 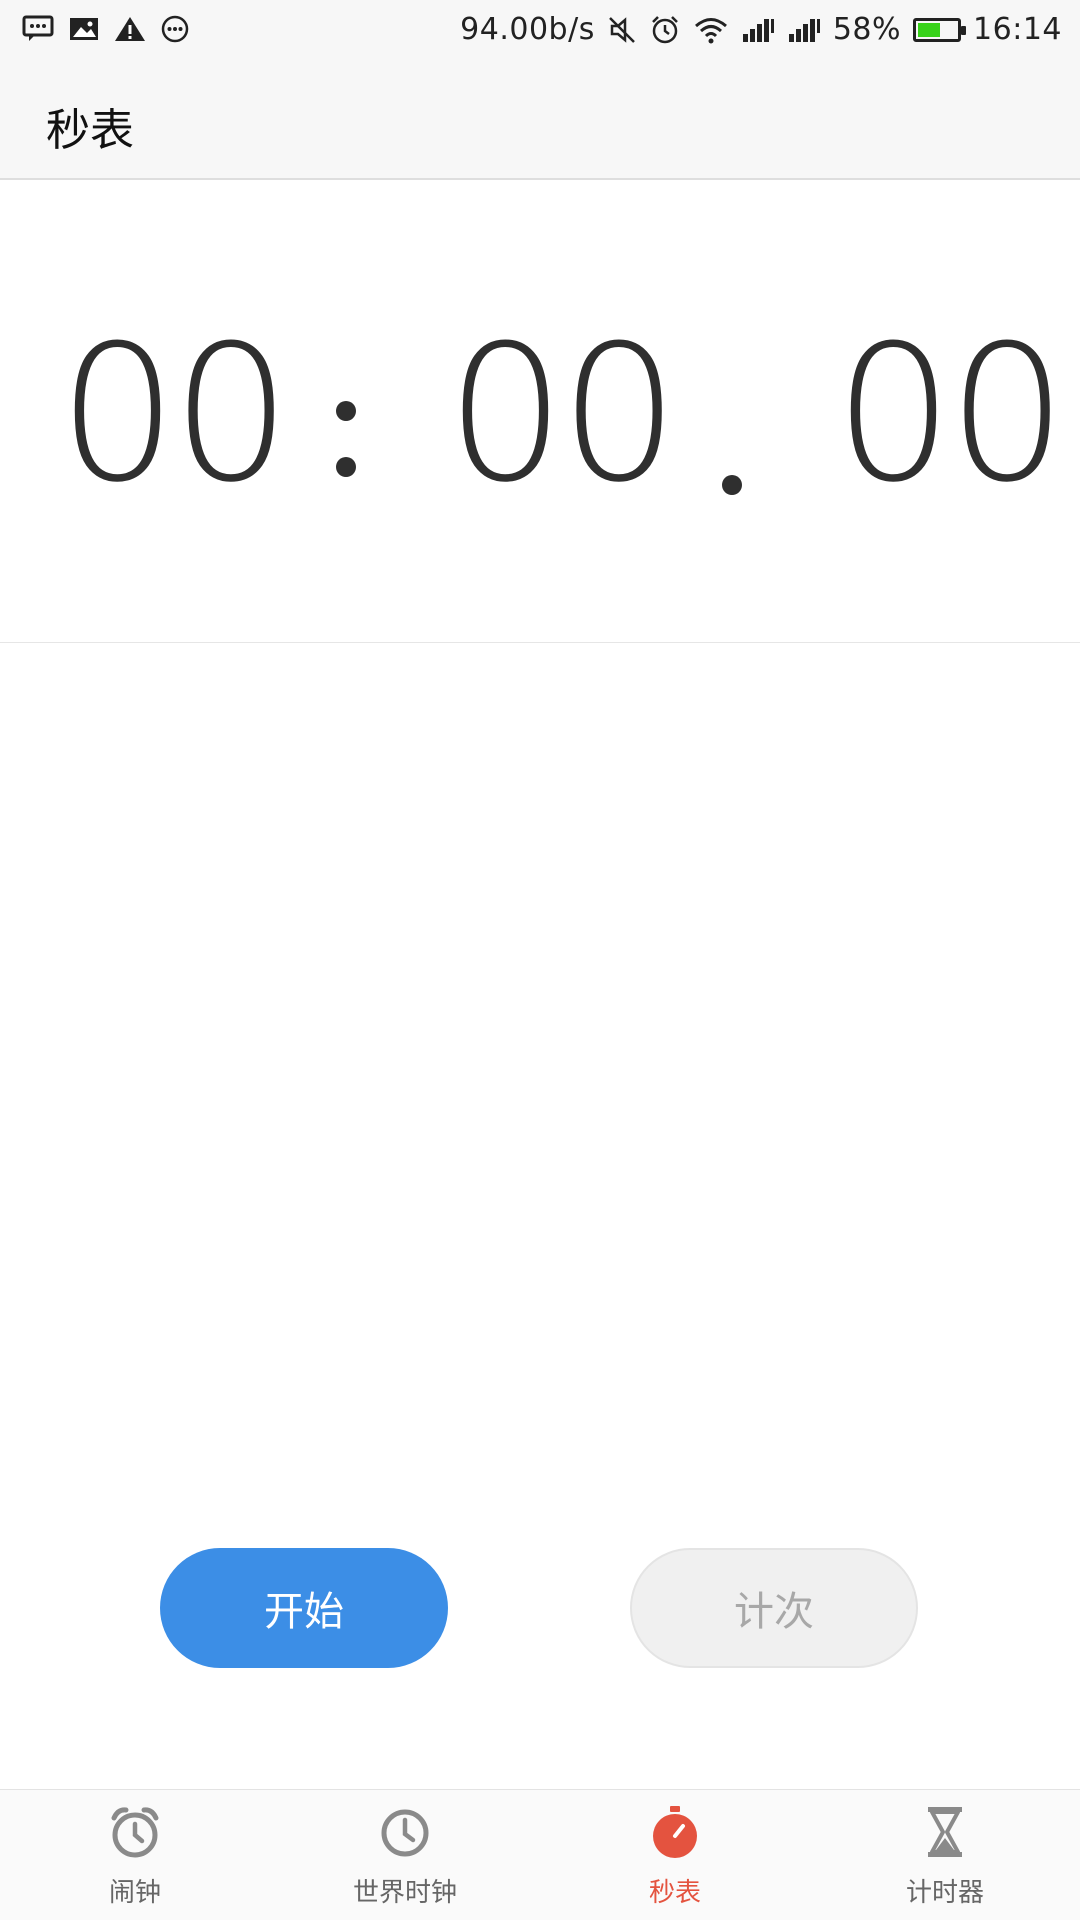 I want to click on tab-world-clock: 世界时钟, so click(x=405, y=1855).